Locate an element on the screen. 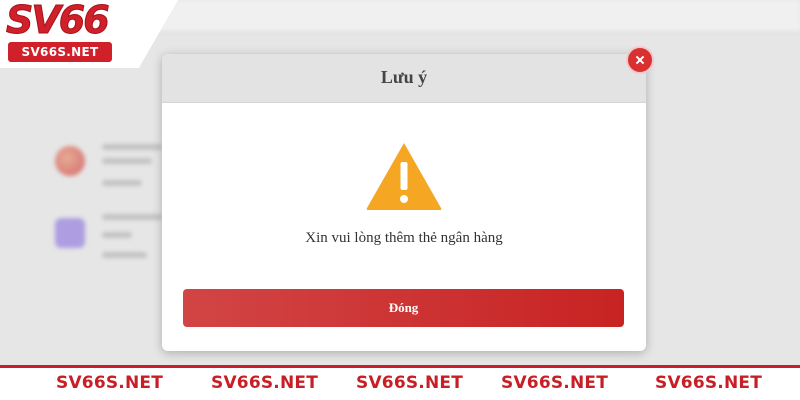 This screenshot has height=400, width=800. logo-text: SV66 is located at coordinates (58, 21).